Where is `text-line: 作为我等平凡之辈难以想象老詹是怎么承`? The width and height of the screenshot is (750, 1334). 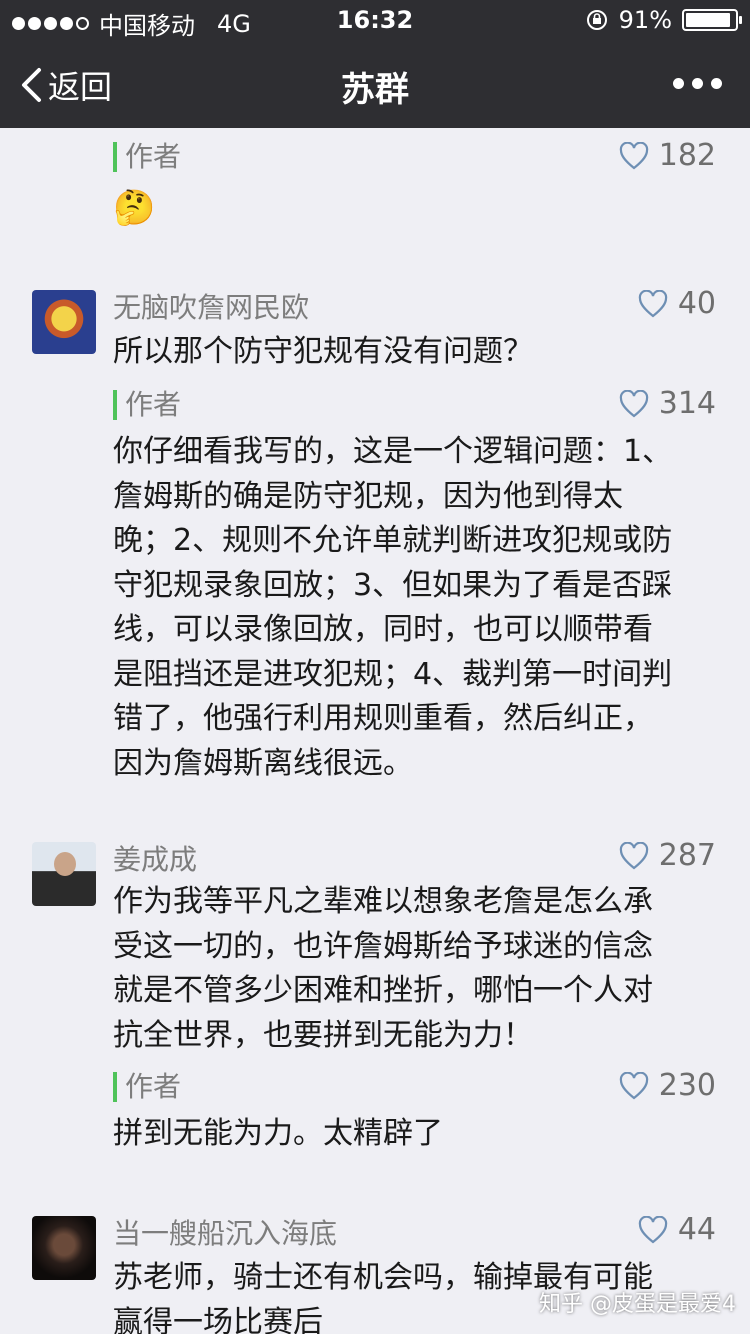
text-line: 作为我等平凡之辈难以想象老詹是怎么承 is located at coordinates (383, 901).